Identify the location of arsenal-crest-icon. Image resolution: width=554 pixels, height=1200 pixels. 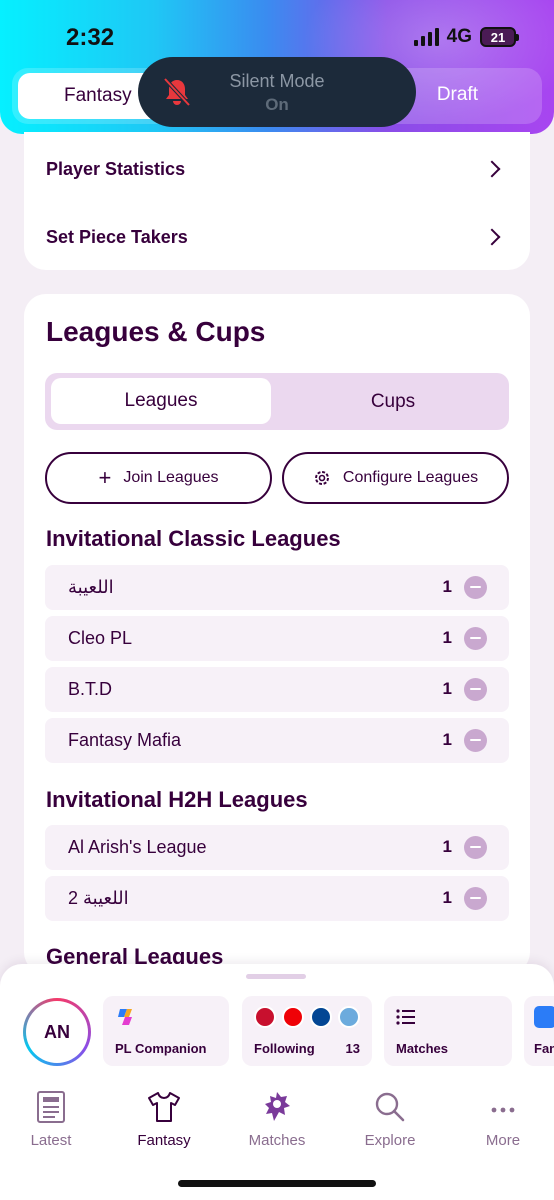
(293, 1017).